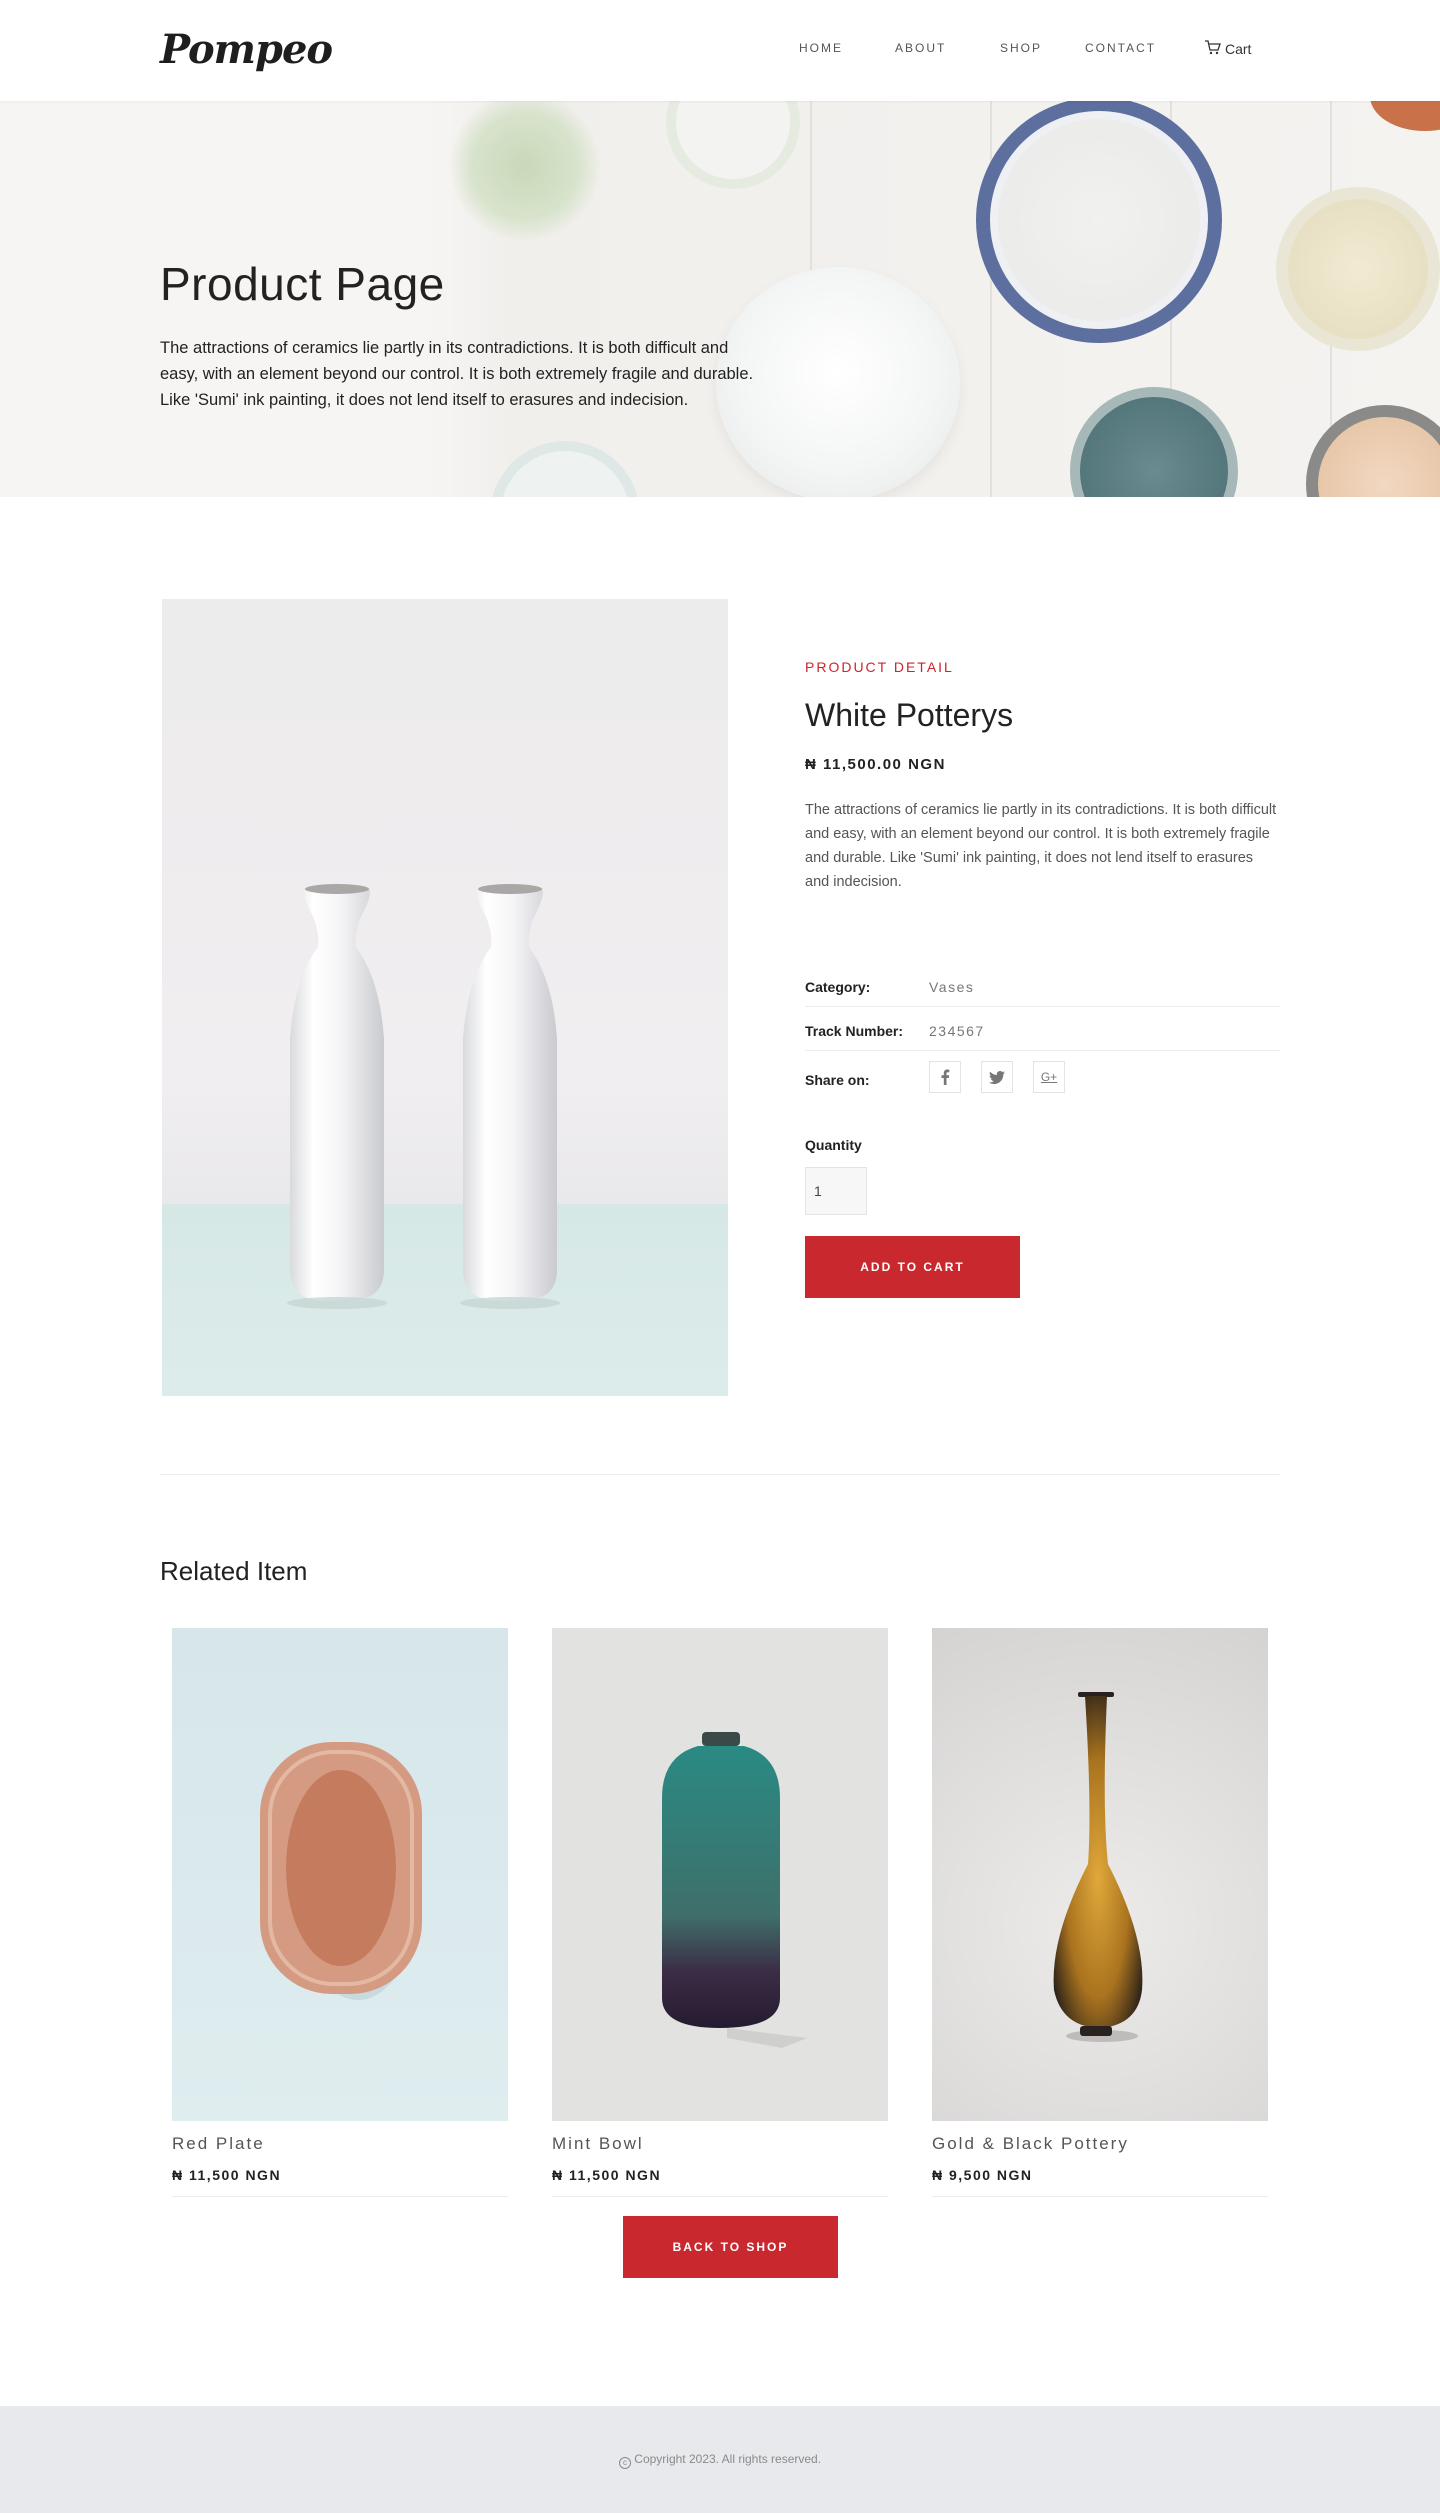 This screenshot has width=1440, height=2513. I want to click on copyright-icon: c, so click(624, 2463).